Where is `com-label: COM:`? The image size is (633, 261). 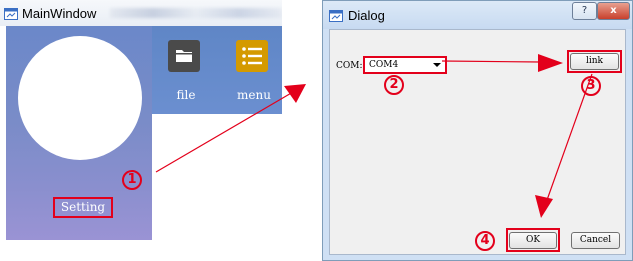 com-label: COM: is located at coordinates (349, 66).